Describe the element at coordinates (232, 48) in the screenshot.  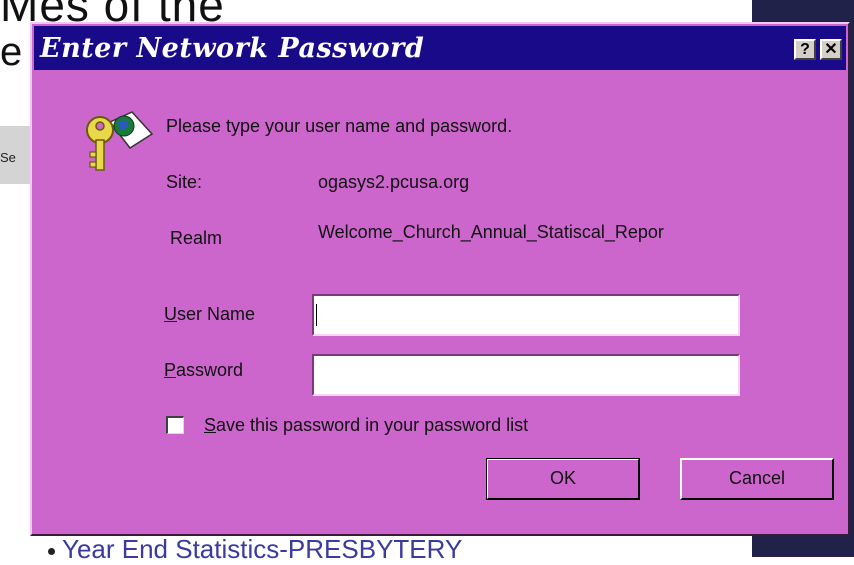
I see `dialog-title: Enter Network Password` at that location.